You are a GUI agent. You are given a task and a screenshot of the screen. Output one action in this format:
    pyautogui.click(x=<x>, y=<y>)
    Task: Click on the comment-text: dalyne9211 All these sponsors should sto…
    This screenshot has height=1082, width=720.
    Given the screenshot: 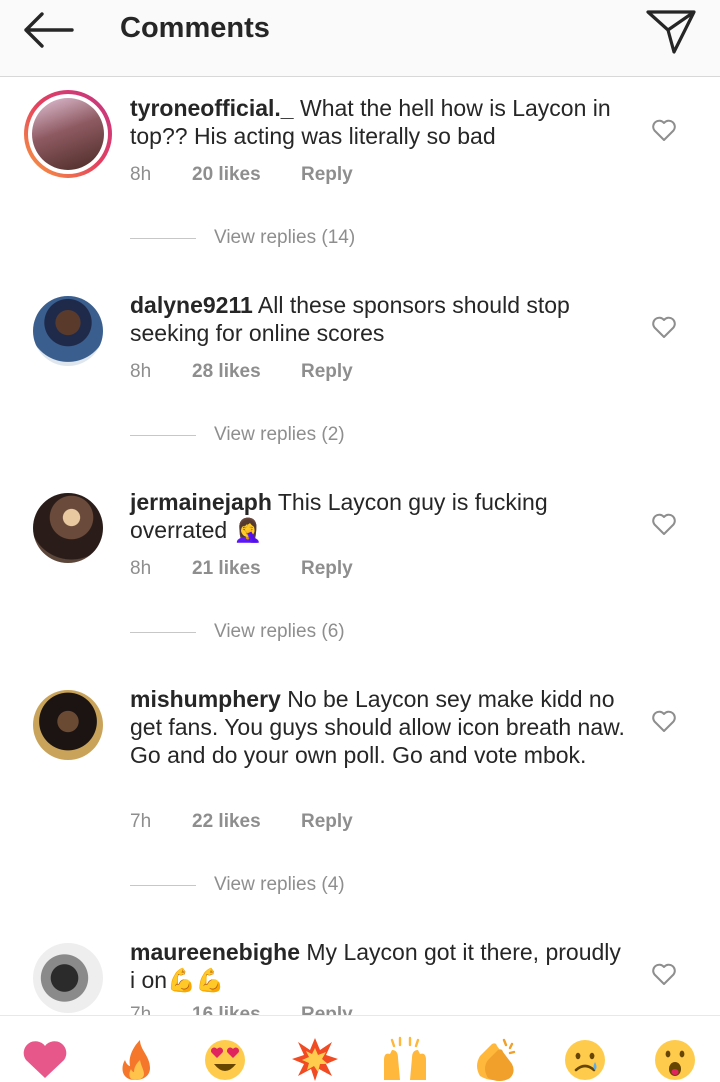 What is the action you would take?
    pyautogui.click(x=380, y=319)
    